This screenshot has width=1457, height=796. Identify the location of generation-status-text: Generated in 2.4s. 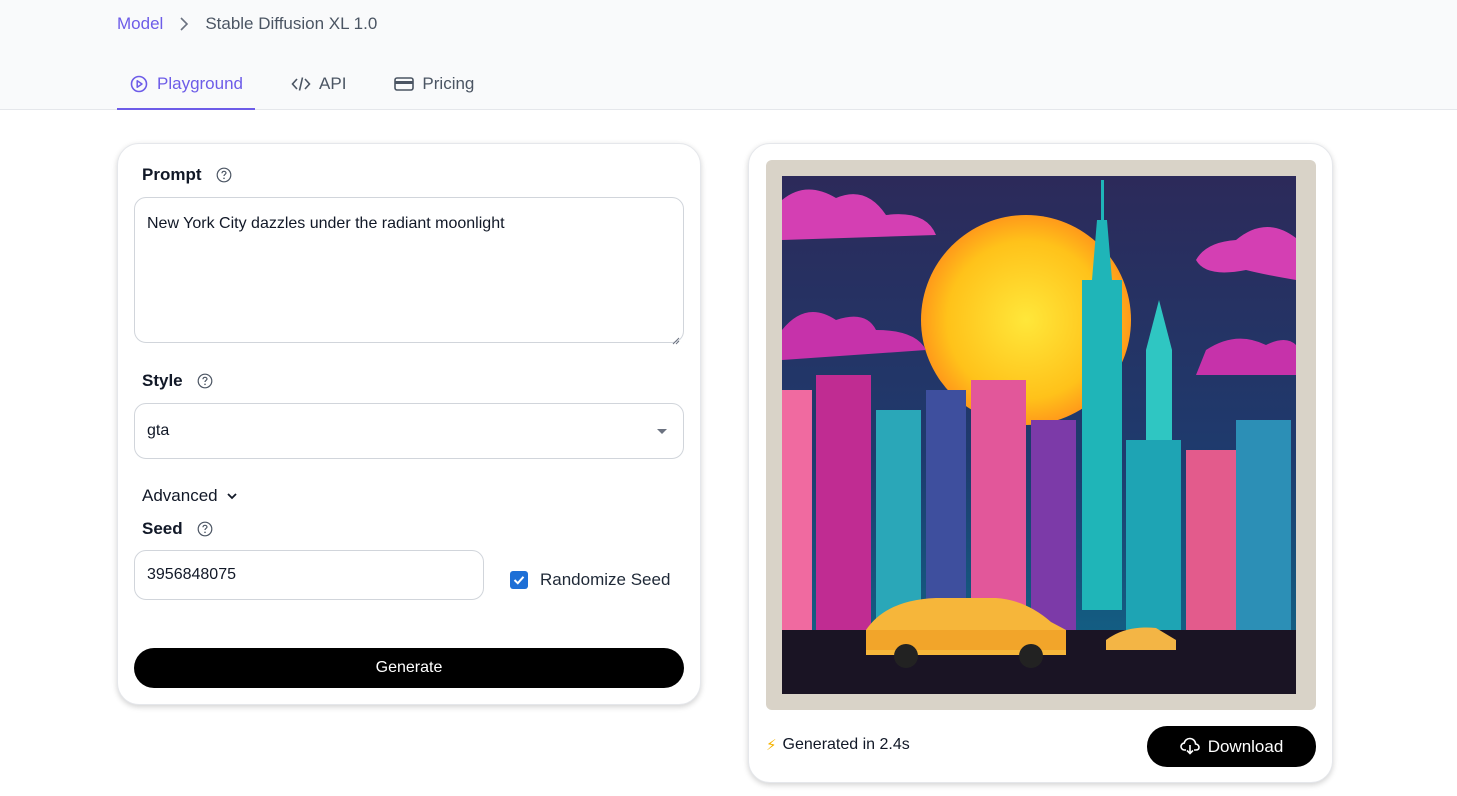
(846, 744).